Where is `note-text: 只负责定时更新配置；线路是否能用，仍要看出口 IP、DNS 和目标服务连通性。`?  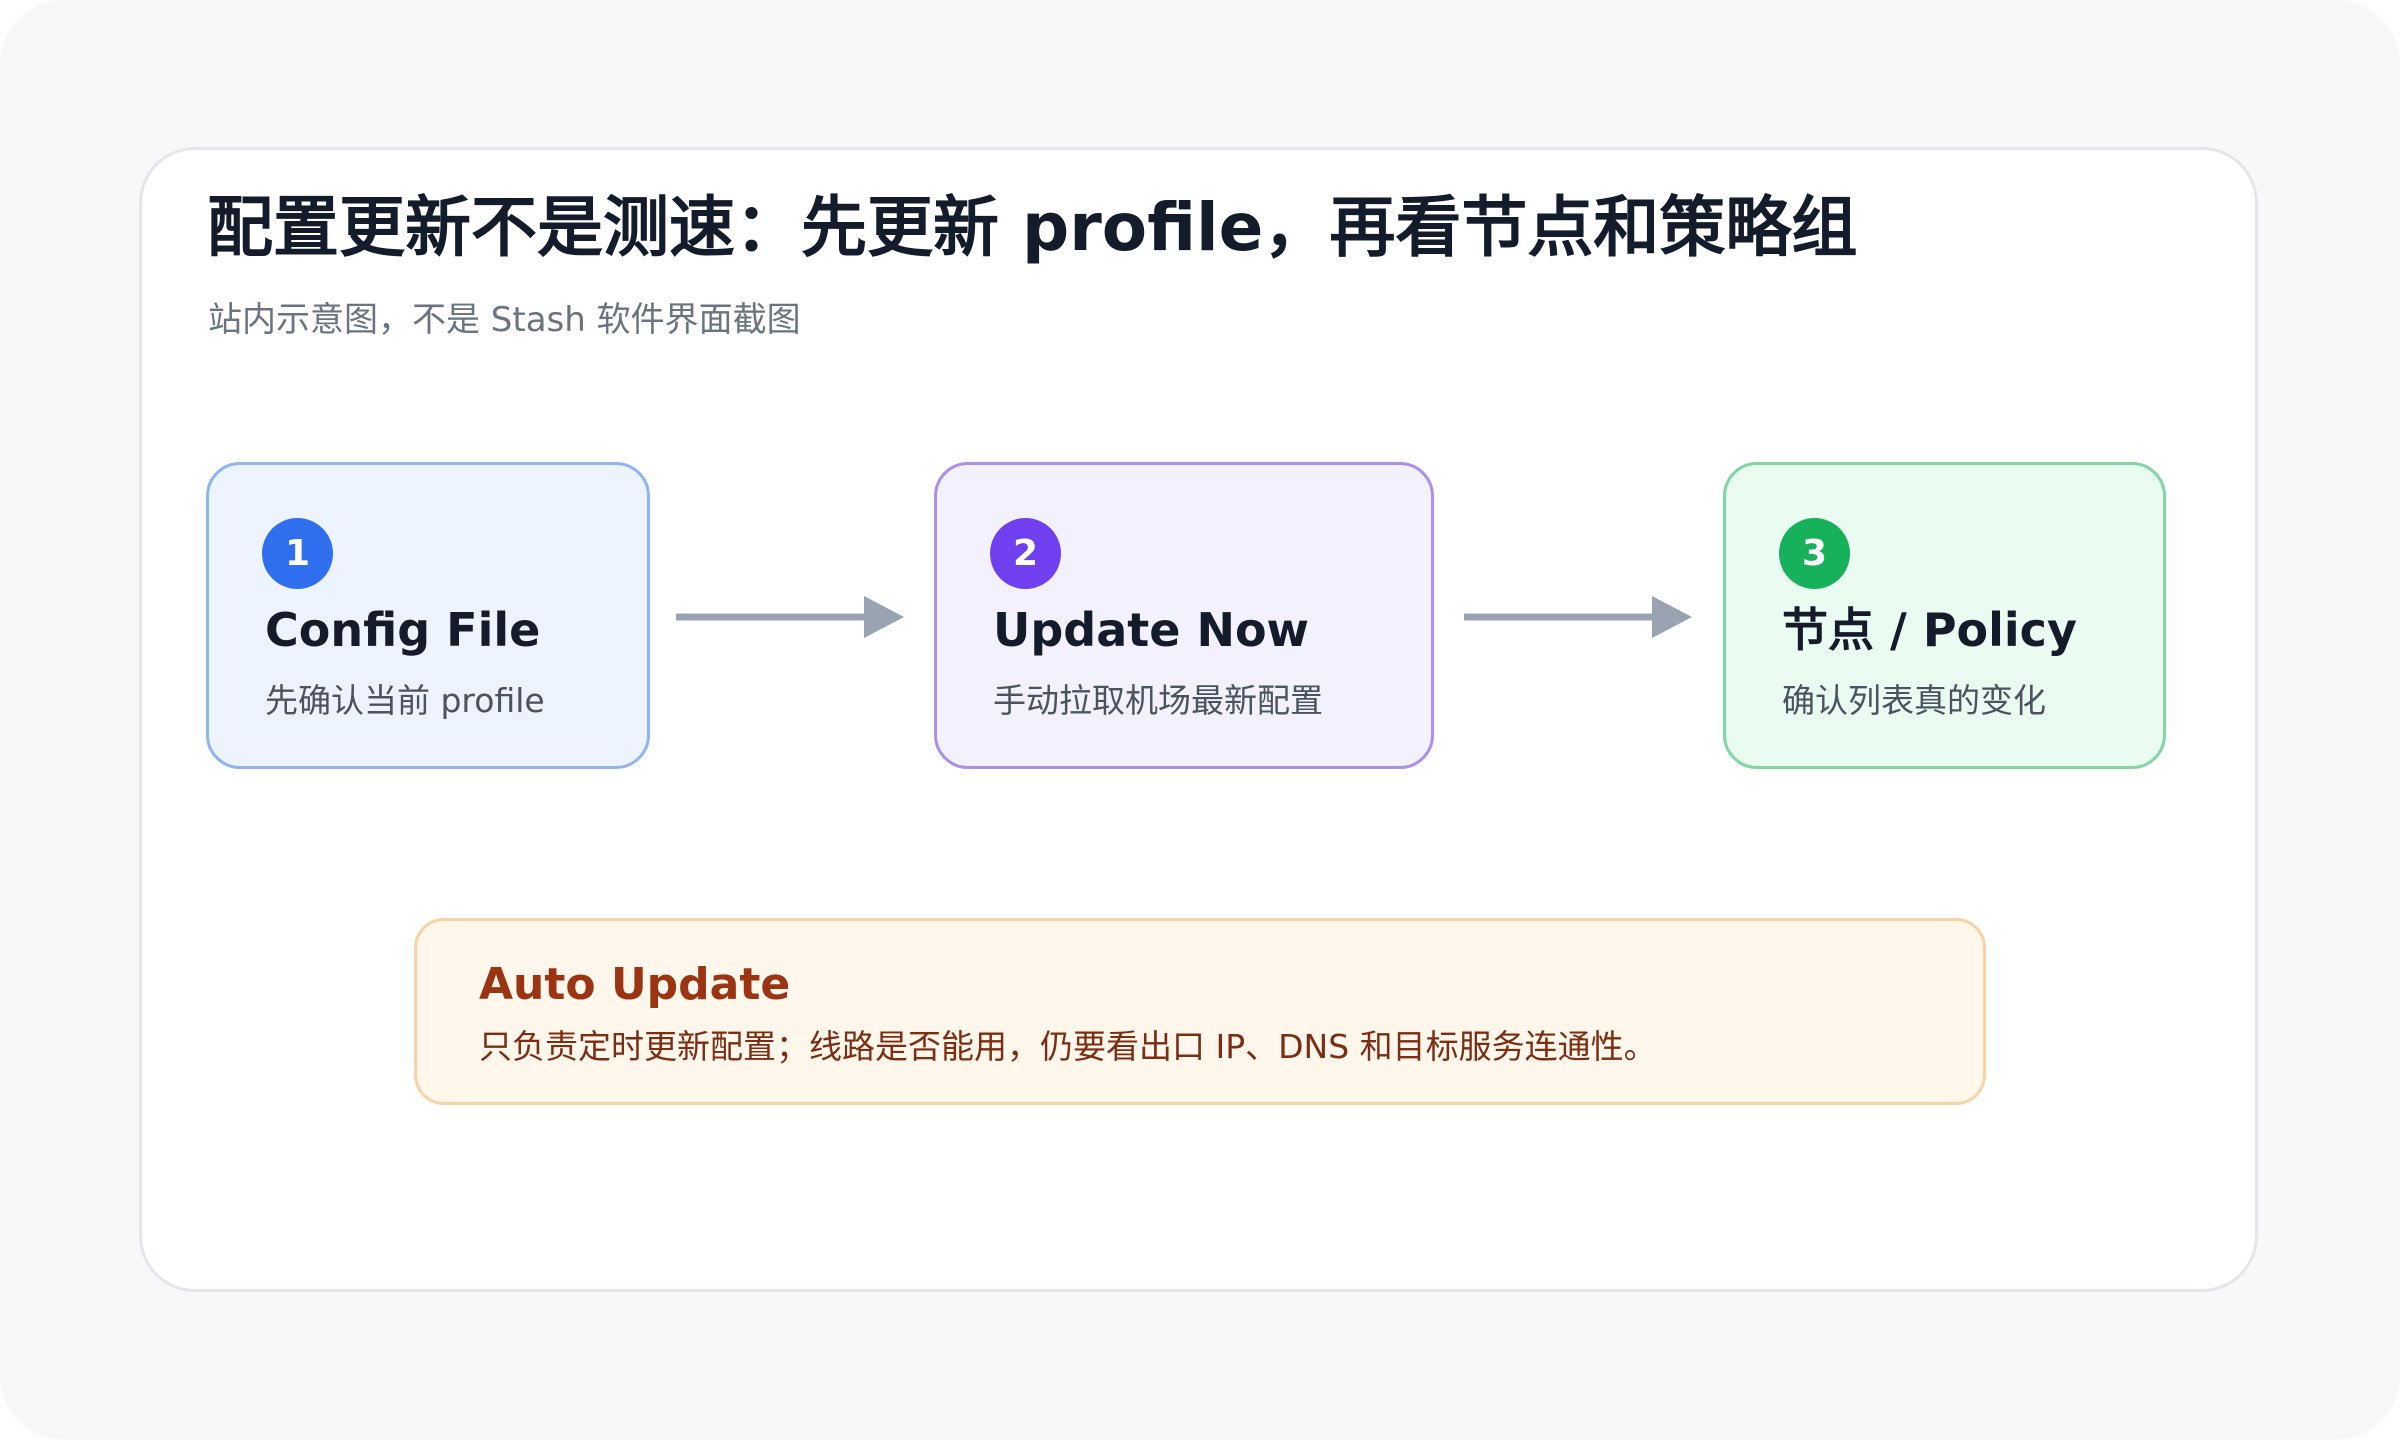
note-text: 只负责定时更新配置；线路是否能用，仍要看出口 IP、DNS 和目标服务连通性。 is located at coordinates (1068, 1046).